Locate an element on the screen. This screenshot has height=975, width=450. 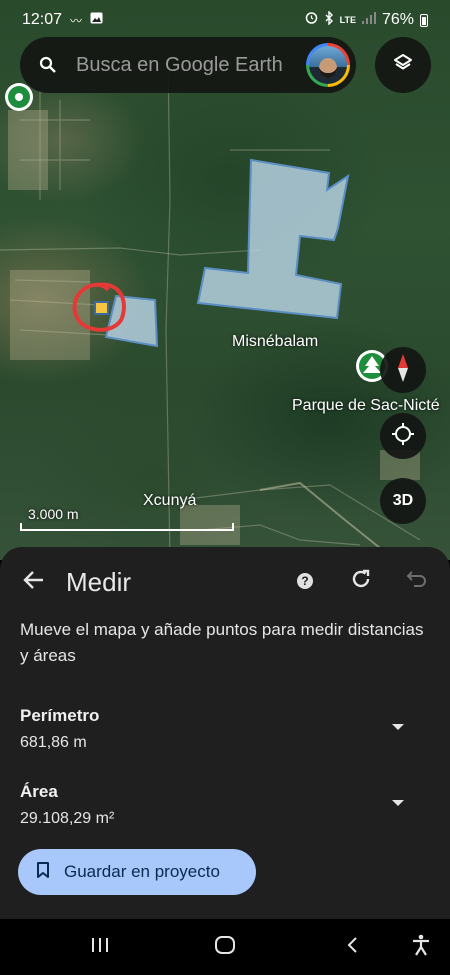
recents-button is located at coordinates (100, 947).